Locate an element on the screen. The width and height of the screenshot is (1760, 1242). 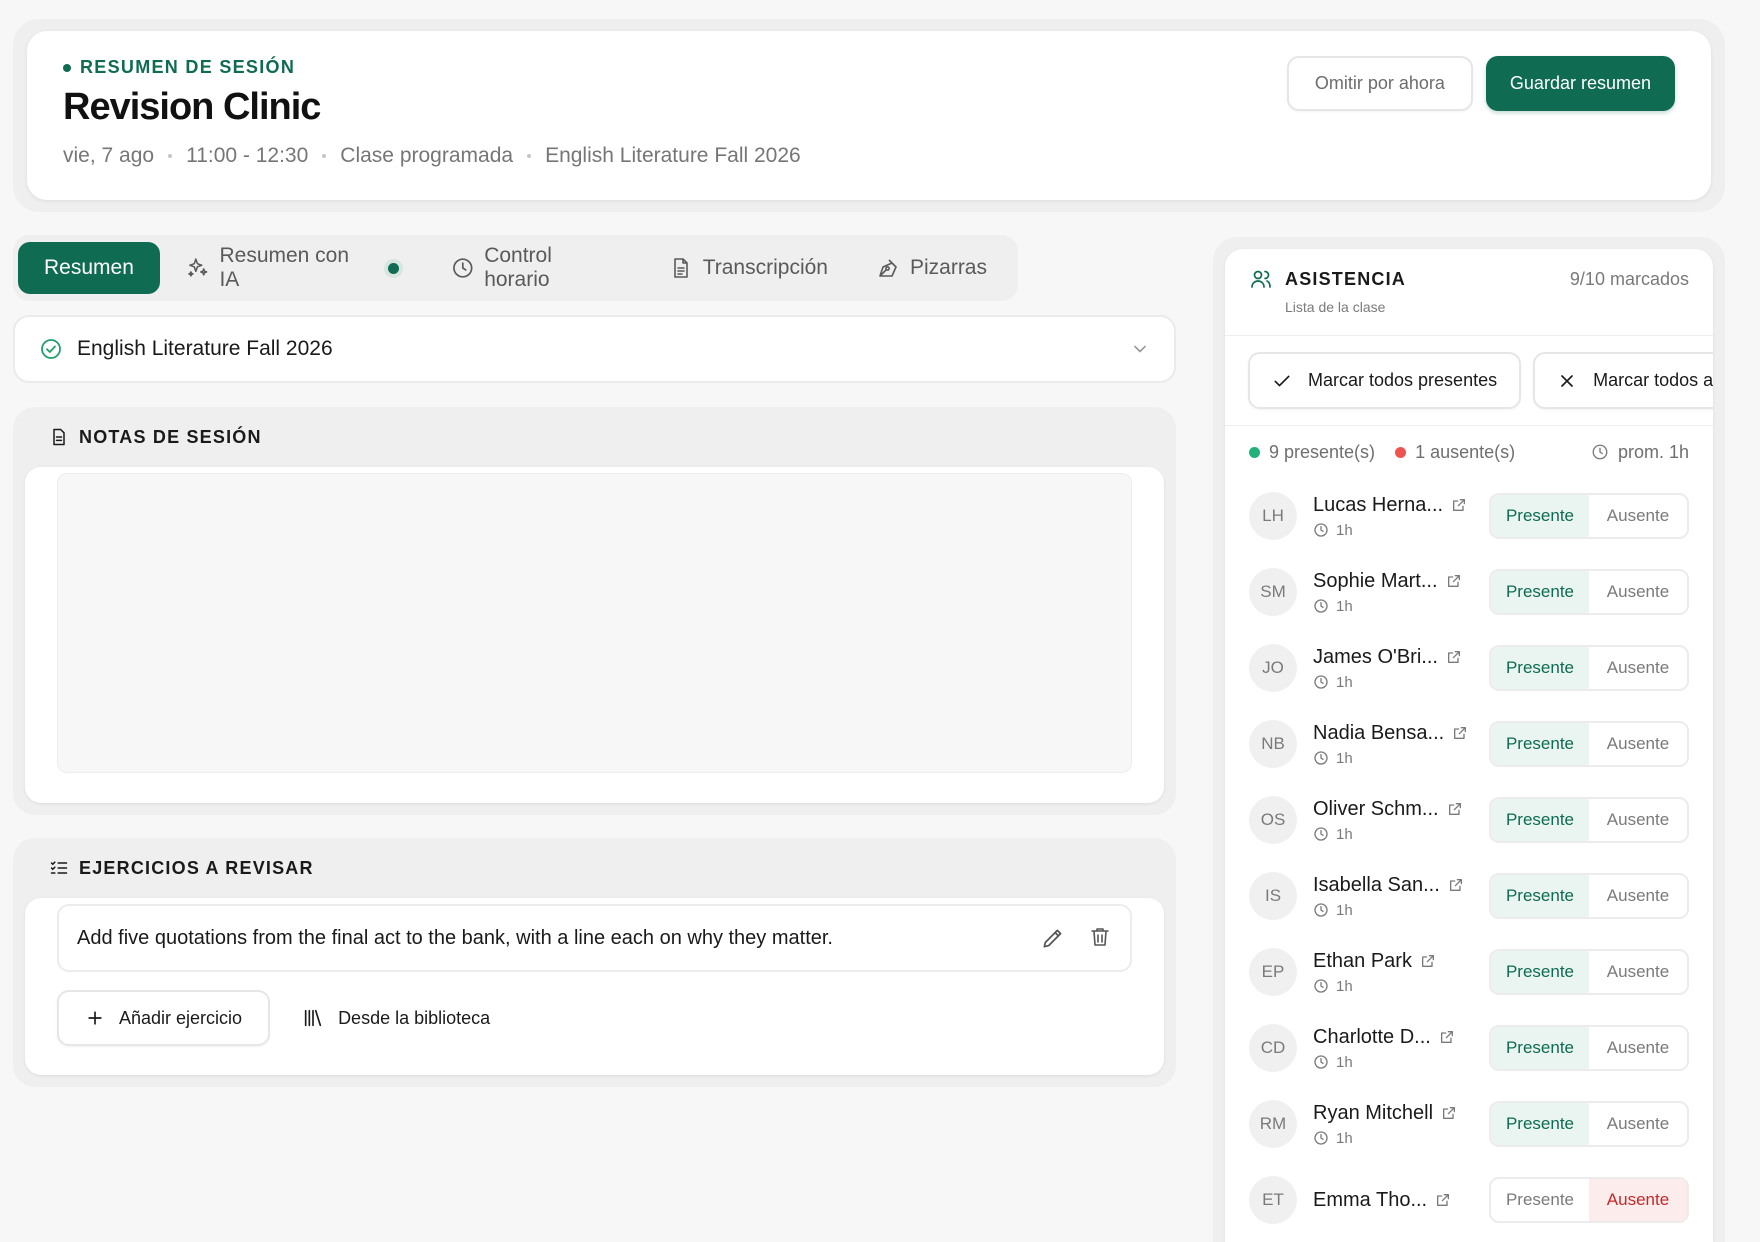
session-notes-editor is located at coordinates (594, 623).